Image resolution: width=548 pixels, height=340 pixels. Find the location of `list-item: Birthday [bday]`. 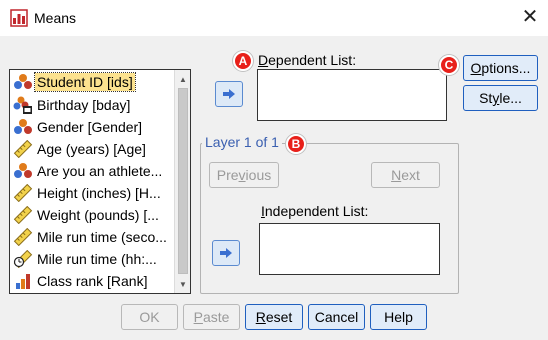

list-item: Birthday [bday] is located at coordinates (93, 105).